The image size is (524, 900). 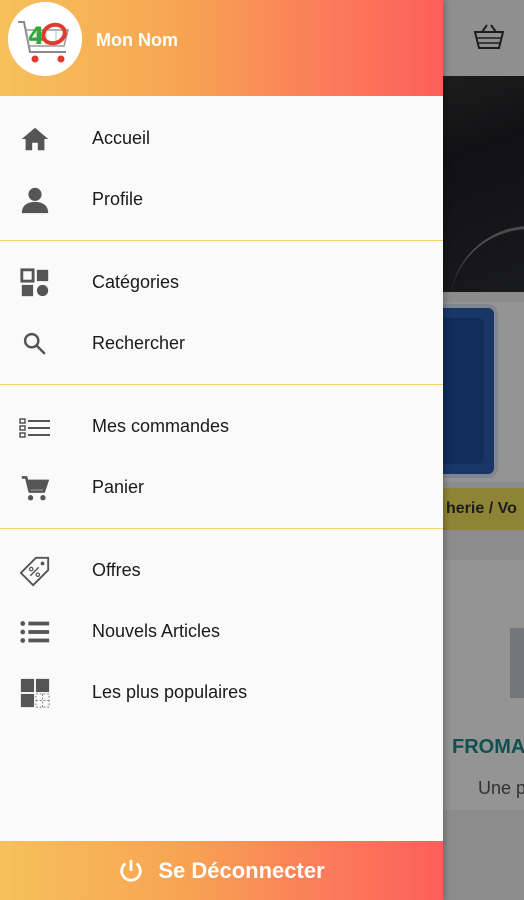 What do you see at coordinates (221, 487) in the screenshot?
I see `menu-item-panier: Panier` at bounding box center [221, 487].